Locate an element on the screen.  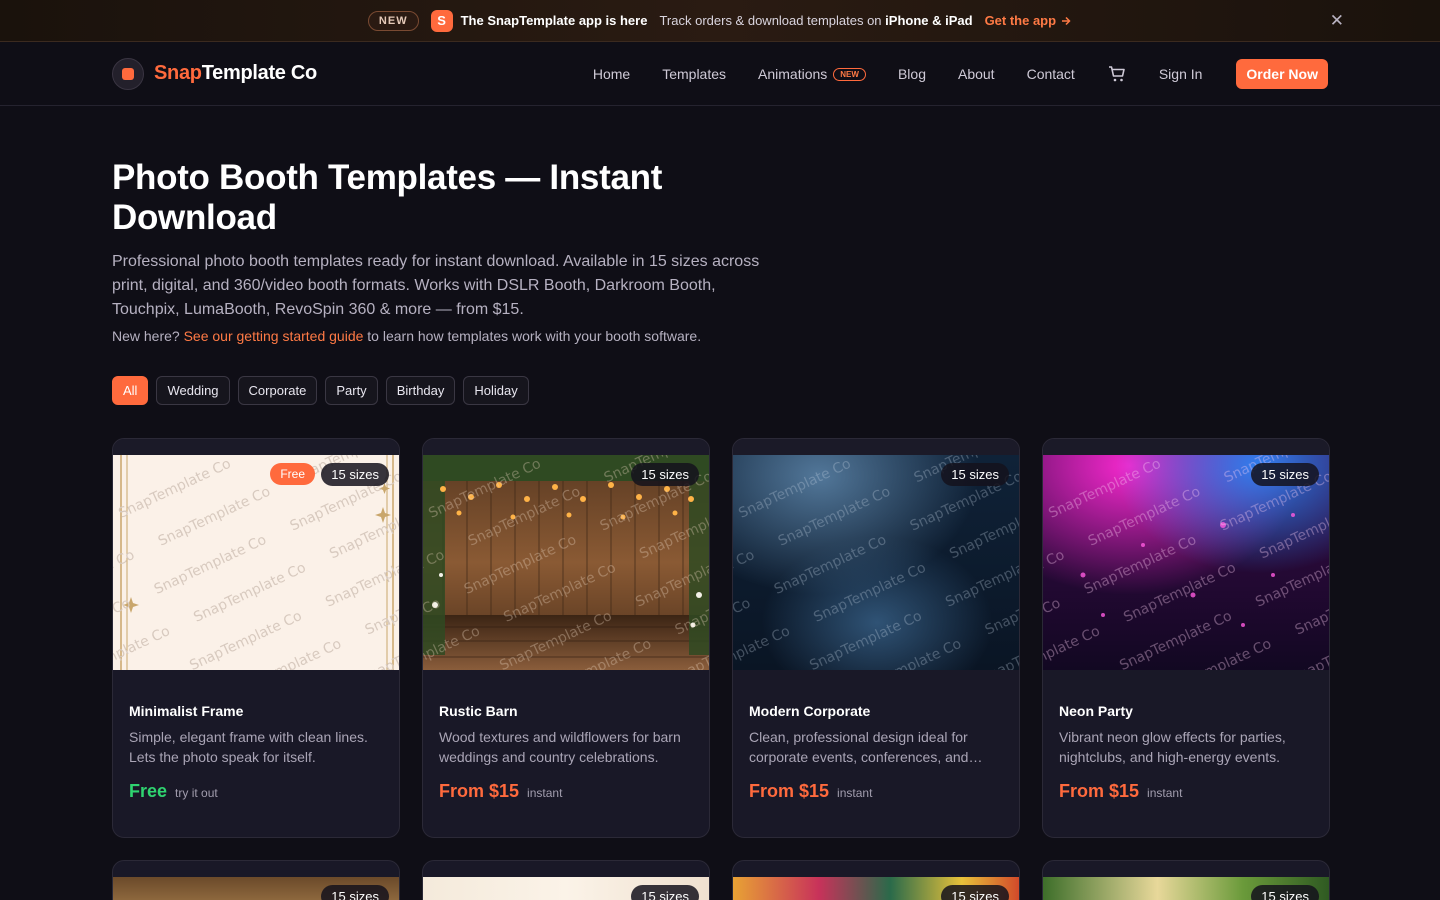
nav-link-home: Home is located at coordinates (611, 74).